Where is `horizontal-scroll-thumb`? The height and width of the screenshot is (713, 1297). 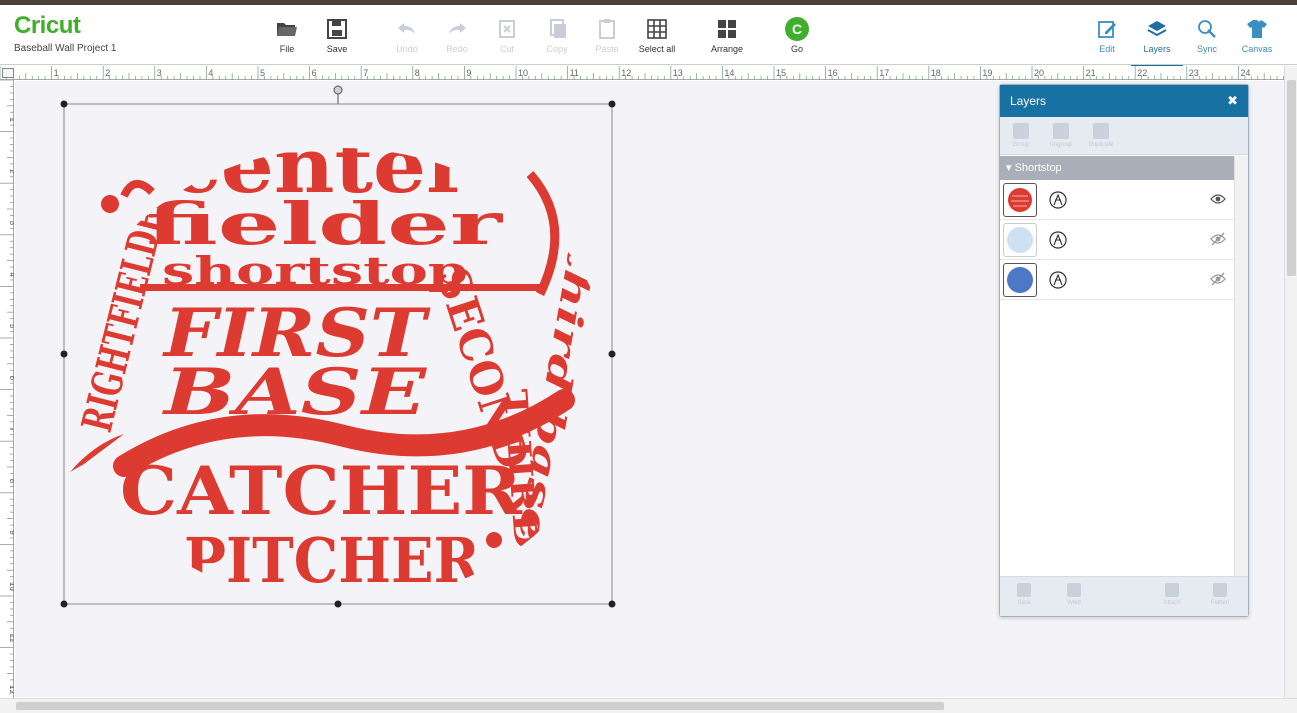
horizontal-scroll-thumb is located at coordinates (480, 706).